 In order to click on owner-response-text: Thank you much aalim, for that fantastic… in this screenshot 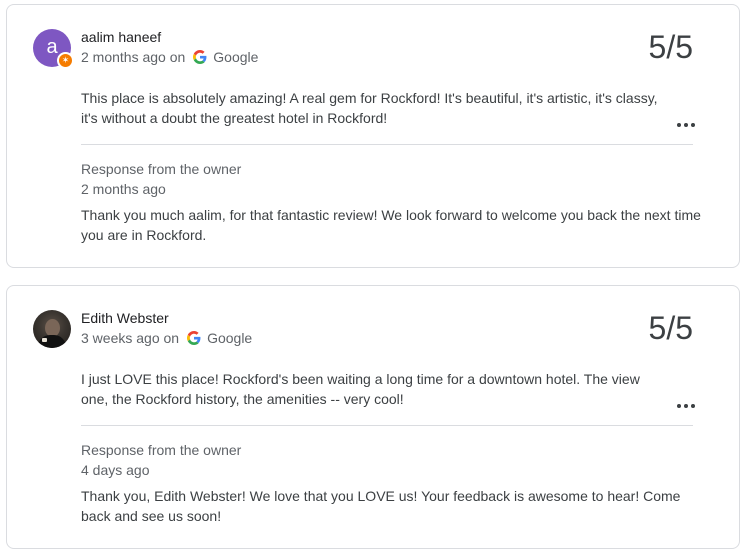, I will do `click(391, 225)`.